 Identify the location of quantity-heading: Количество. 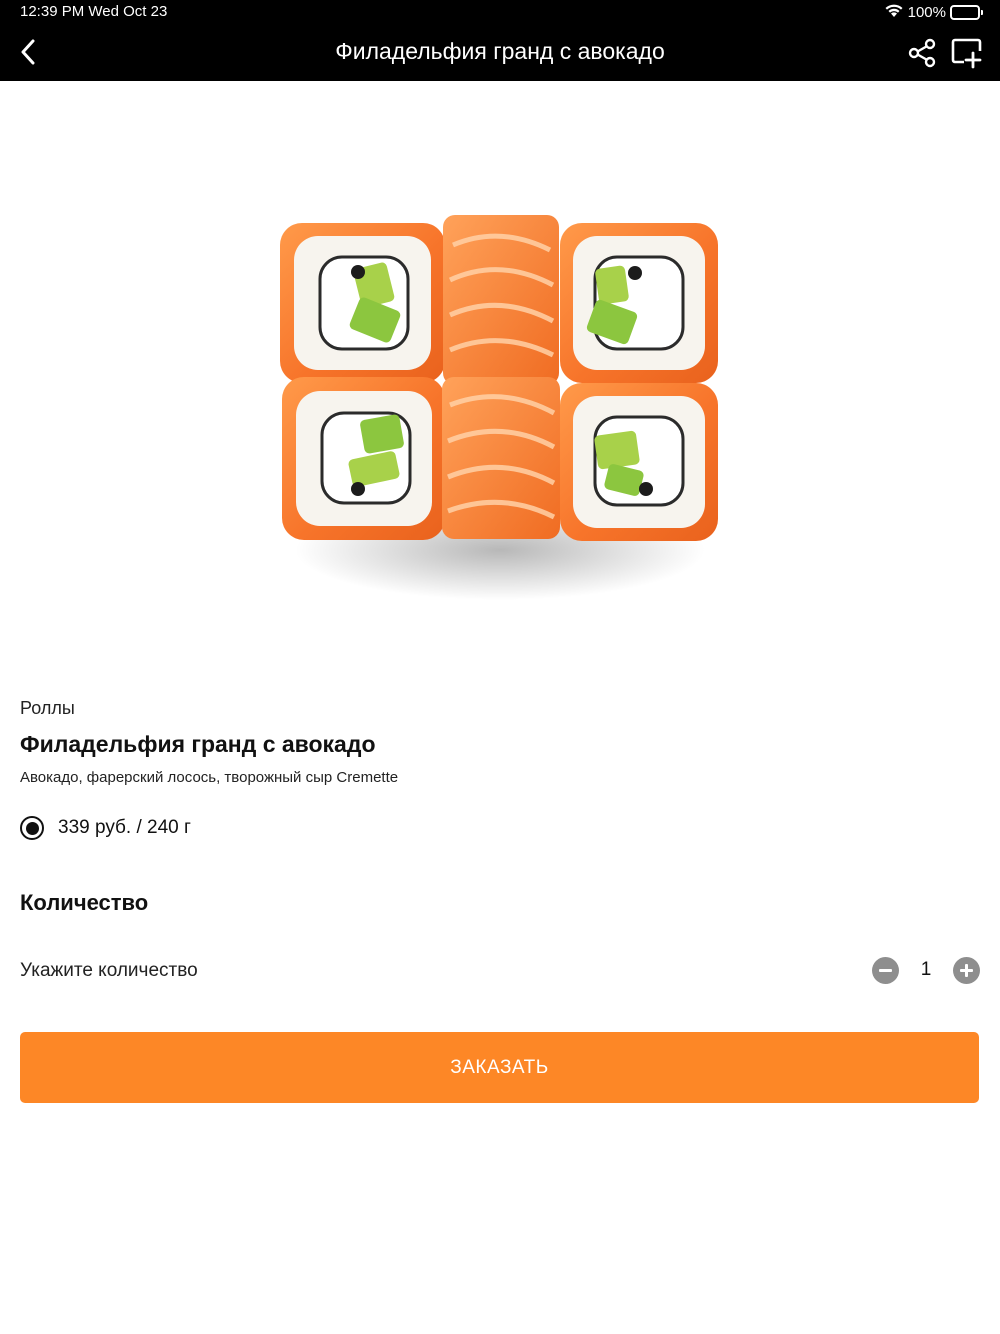
(84, 902).